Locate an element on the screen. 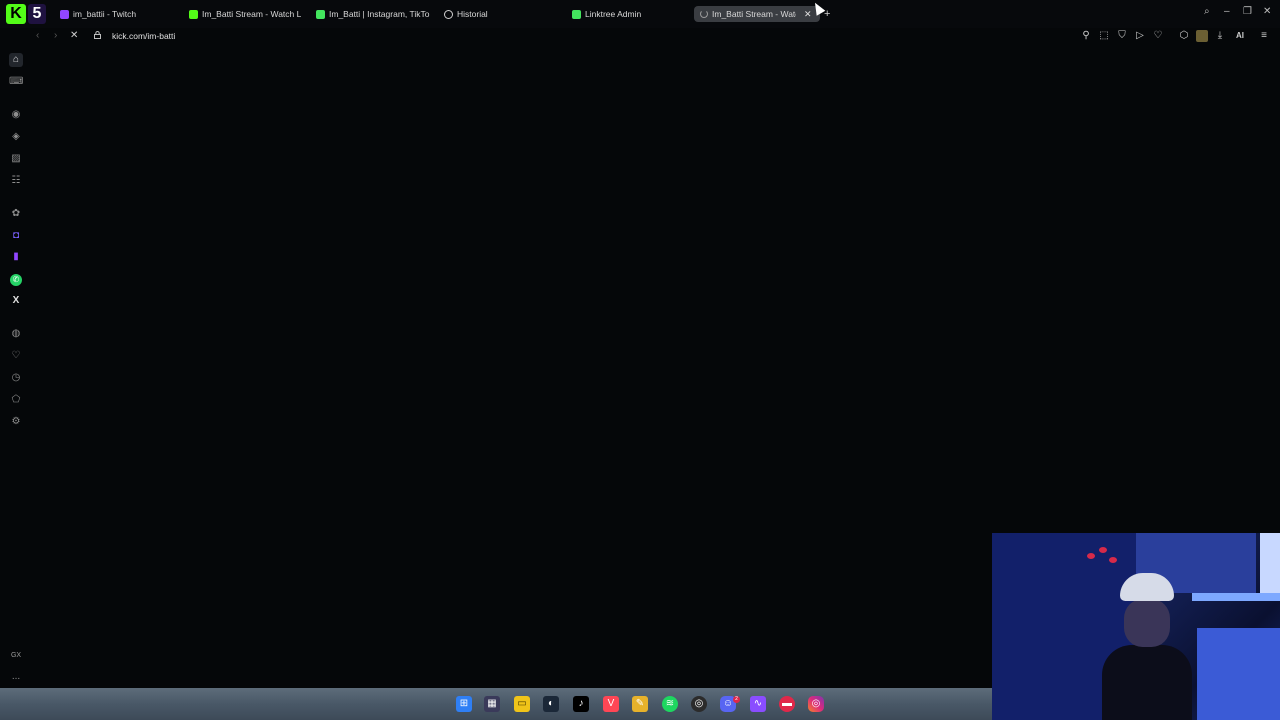  webcam-overlay is located at coordinates (1136, 626).